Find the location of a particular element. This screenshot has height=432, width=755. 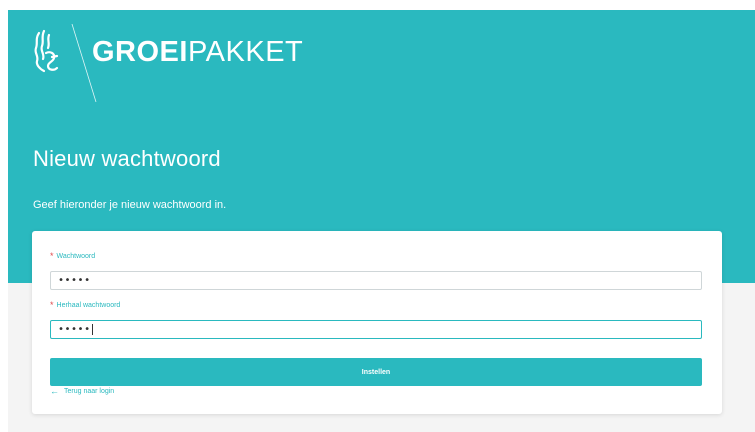

page-title: Nieuw wachtwoord is located at coordinates (127, 158).